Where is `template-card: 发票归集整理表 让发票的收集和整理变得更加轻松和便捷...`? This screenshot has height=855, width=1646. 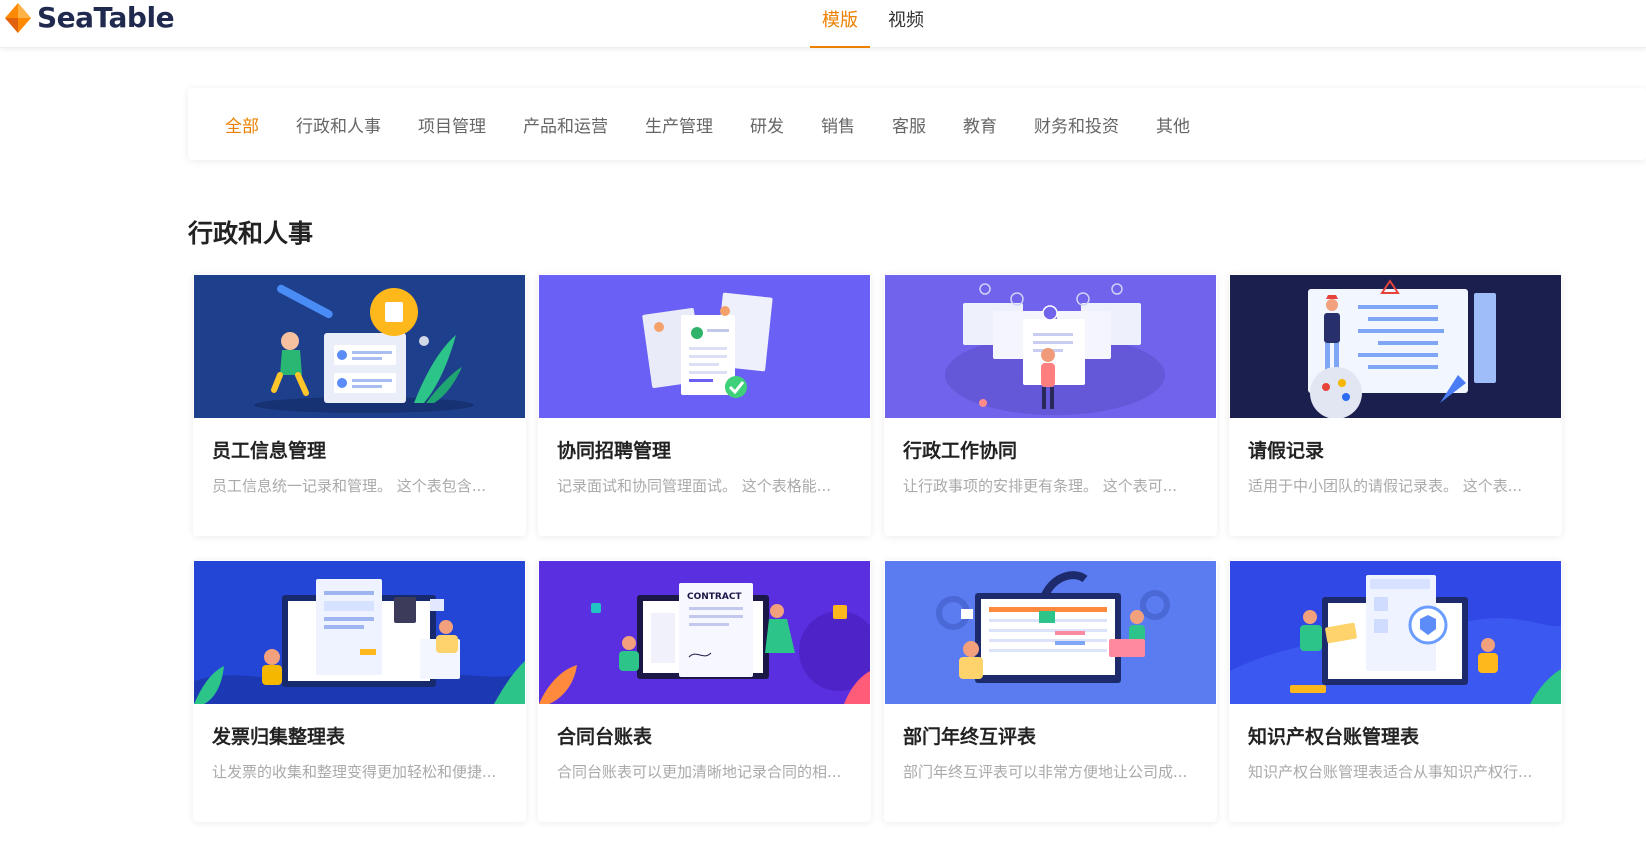
template-card: 发票归集整理表 让发票的收集和整理变得更加轻松和便捷... is located at coordinates (359, 691).